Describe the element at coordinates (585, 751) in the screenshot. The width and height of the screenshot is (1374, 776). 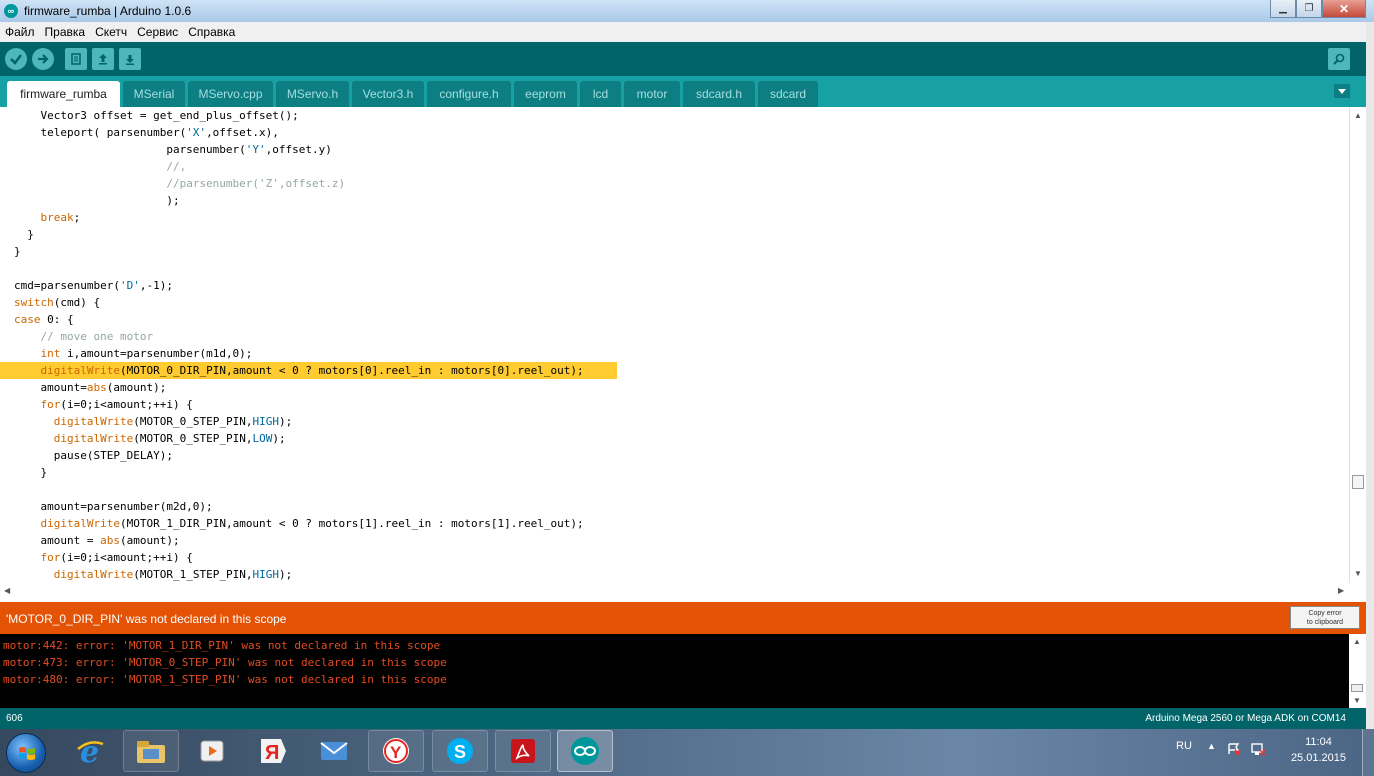
I see `taskbar-arduino` at that location.